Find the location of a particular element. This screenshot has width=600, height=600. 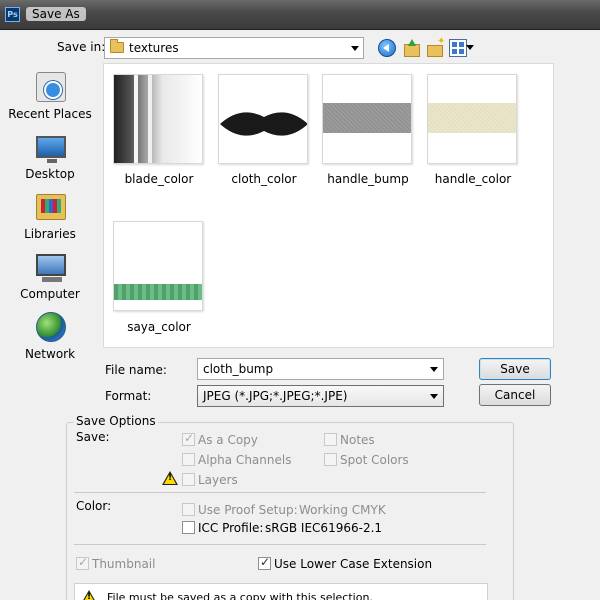

as-a-copy-checkbox is located at coordinates (188, 438).